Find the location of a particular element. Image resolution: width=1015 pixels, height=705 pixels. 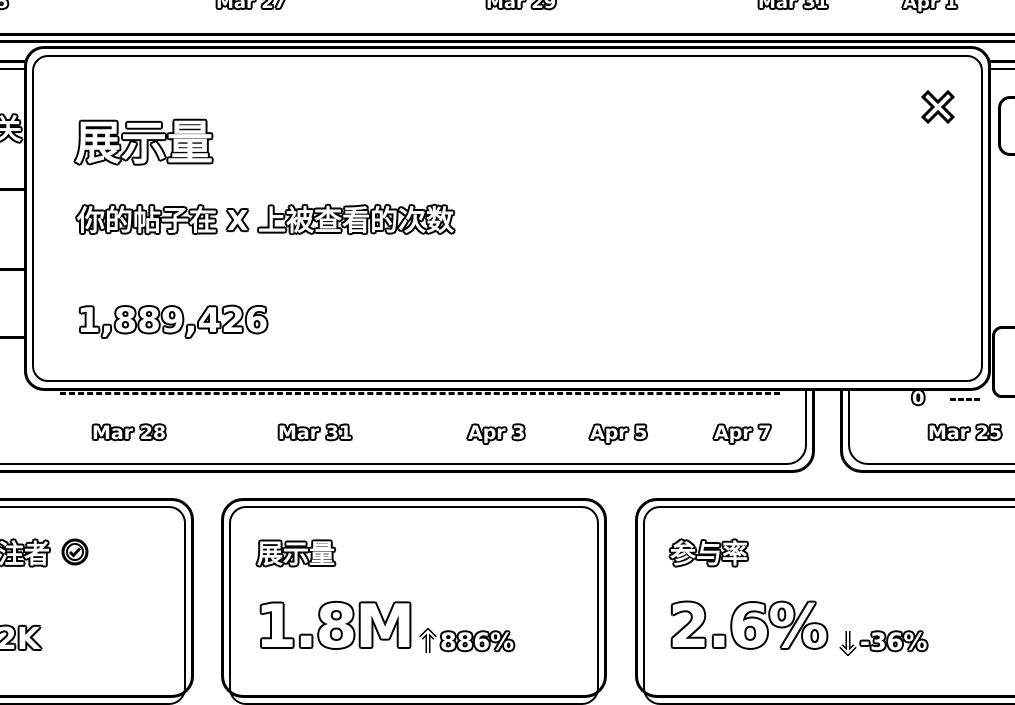

top-chart-axis: 5 Mar 27 Mar 29 Mar 31 Apr 1 is located at coordinates (507, 10).